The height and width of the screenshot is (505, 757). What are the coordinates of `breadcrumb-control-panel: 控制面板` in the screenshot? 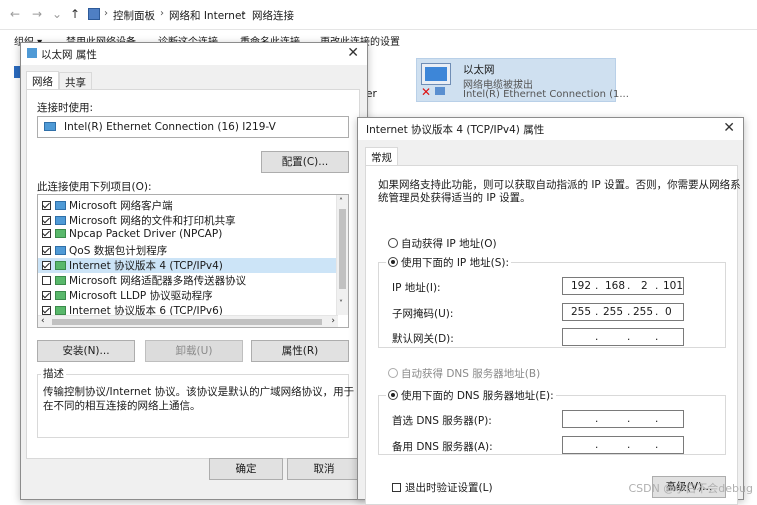 It's located at (134, 15).